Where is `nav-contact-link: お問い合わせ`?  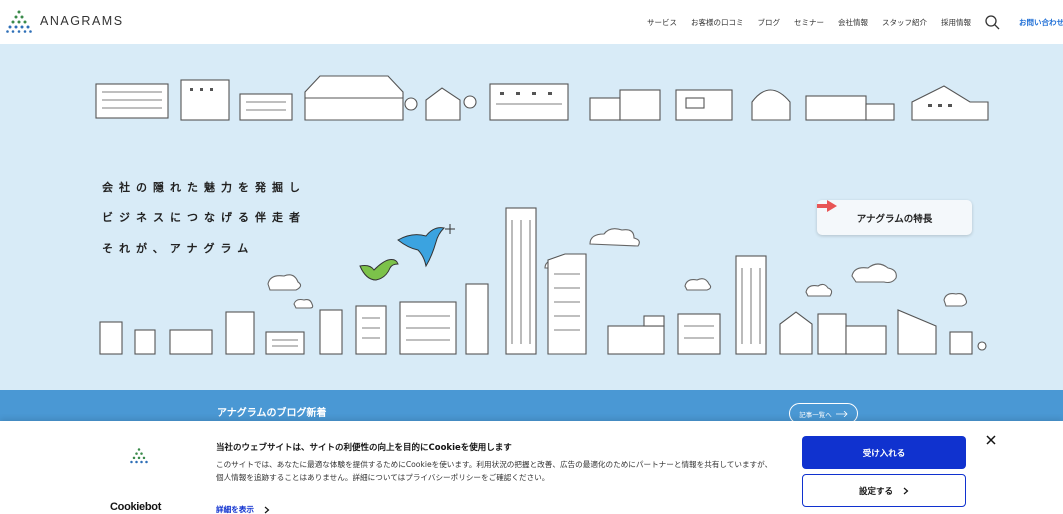 nav-contact-link: お問い合わせ is located at coordinates (1041, 22).